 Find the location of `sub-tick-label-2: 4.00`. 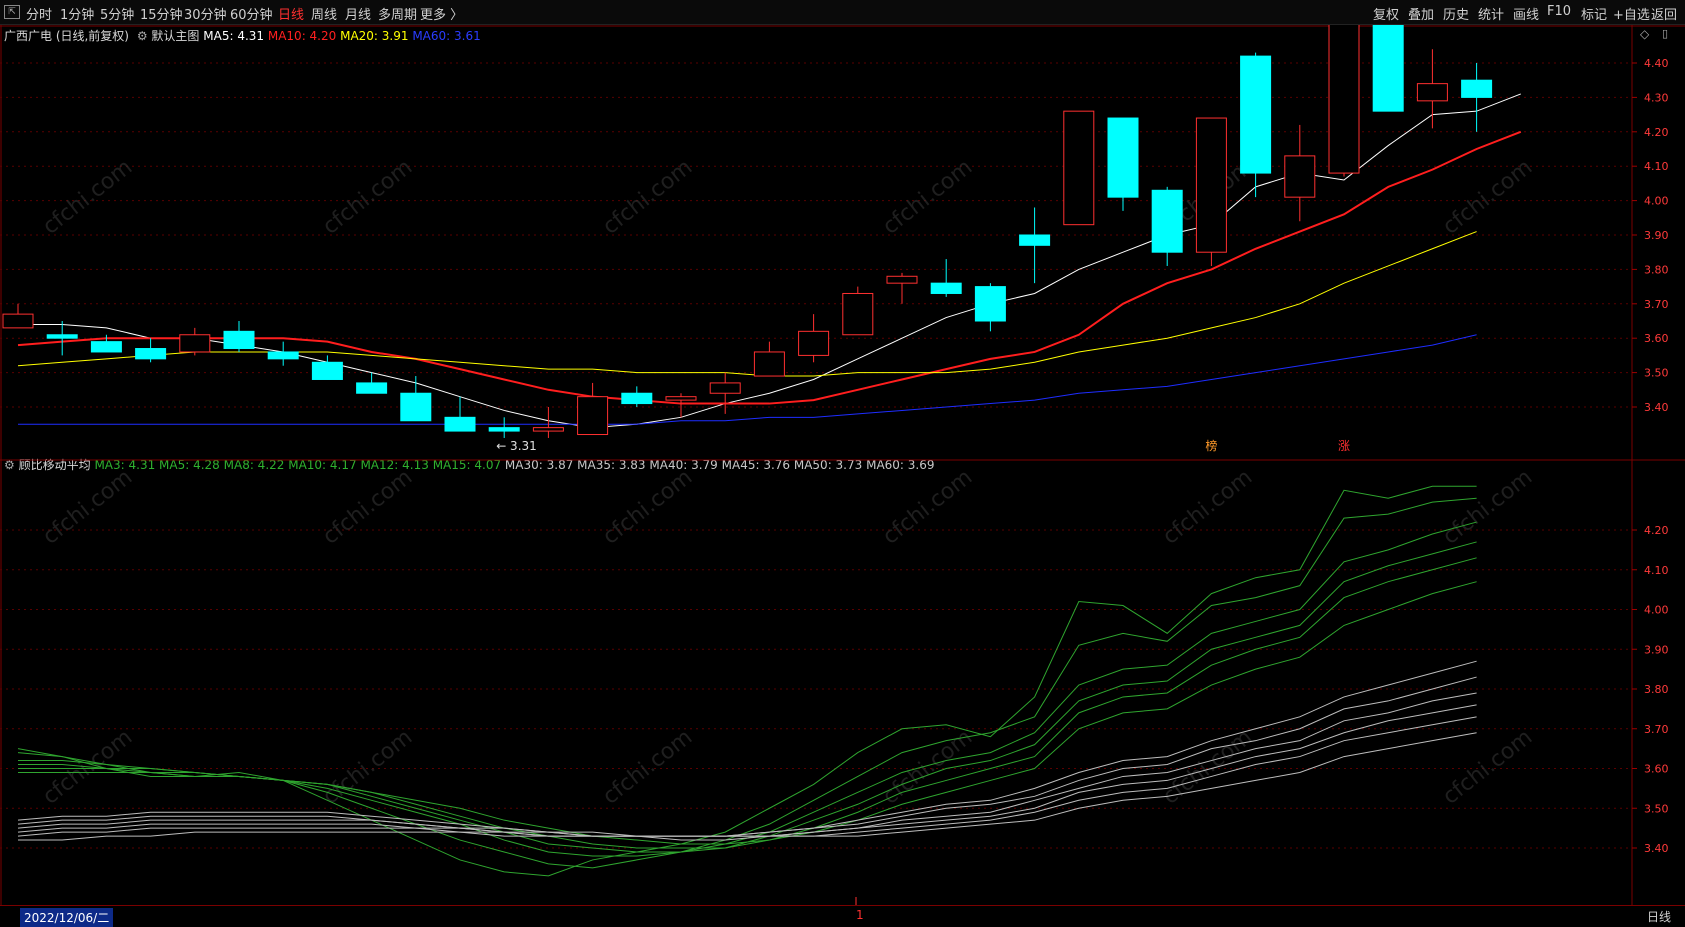

sub-tick-label-2: 4.00 is located at coordinates (1656, 610).